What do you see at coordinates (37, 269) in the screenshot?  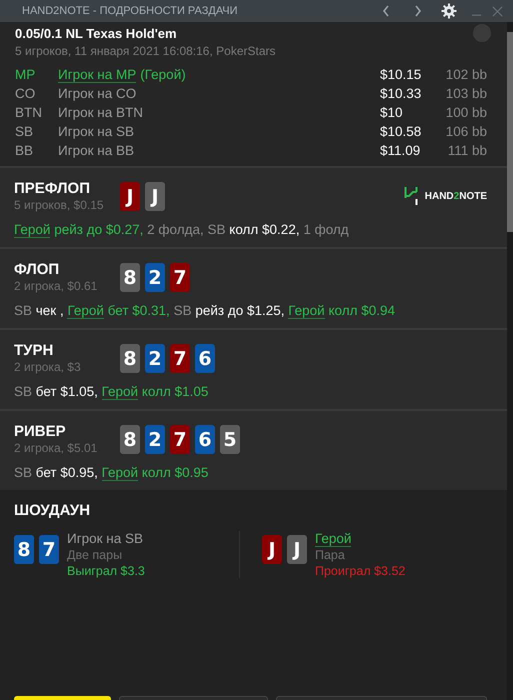 I see `street-name: ФЛОП` at bounding box center [37, 269].